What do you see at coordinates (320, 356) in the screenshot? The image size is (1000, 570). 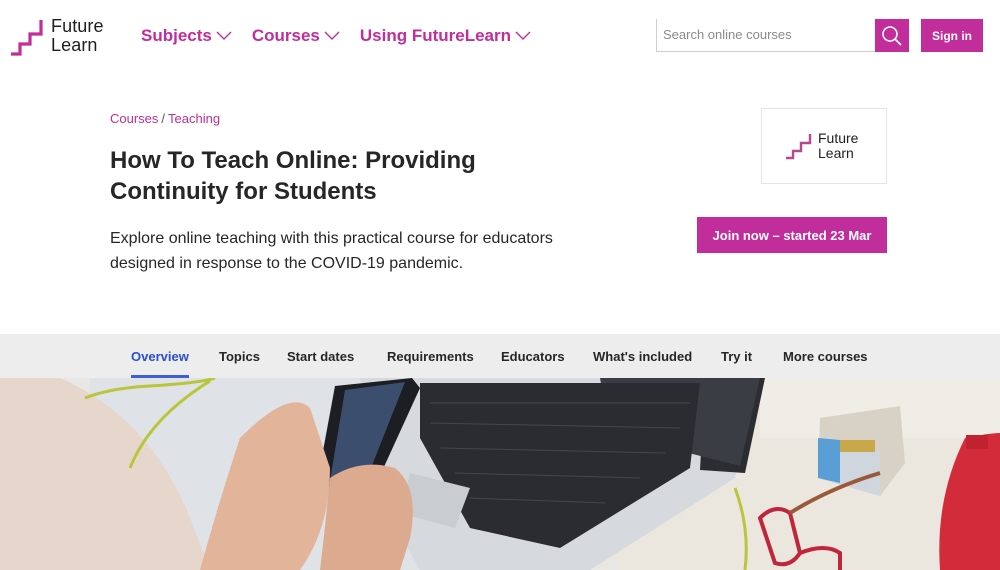 I see `tab-start-dates: Start dates` at bounding box center [320, 356].